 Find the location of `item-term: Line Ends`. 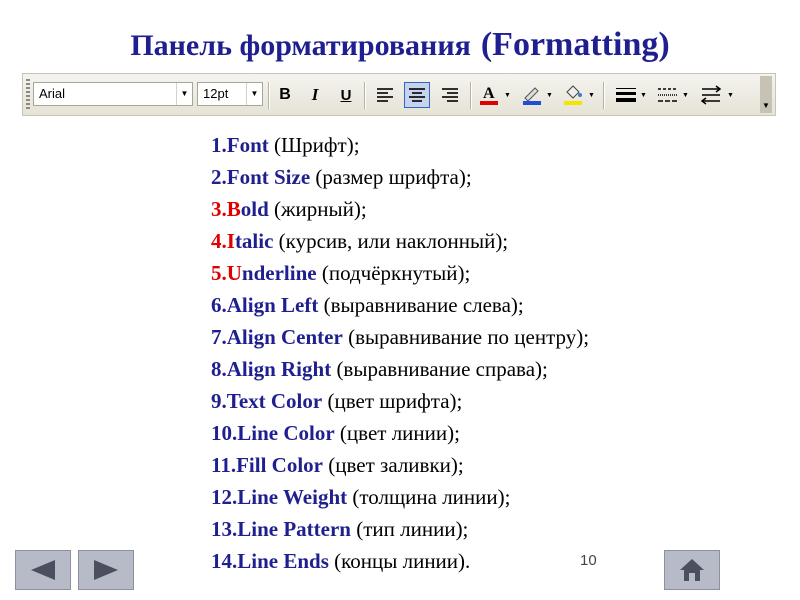

item-term: Line Ends is located at coordinates (283, 561).